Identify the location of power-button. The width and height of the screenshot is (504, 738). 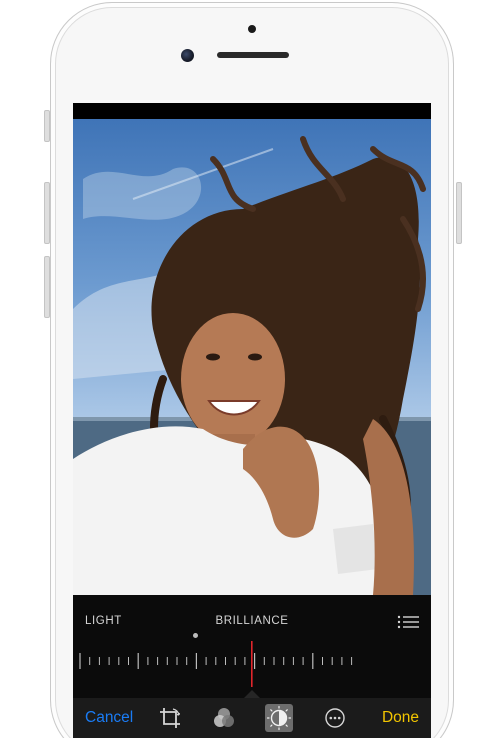
(459, 213).